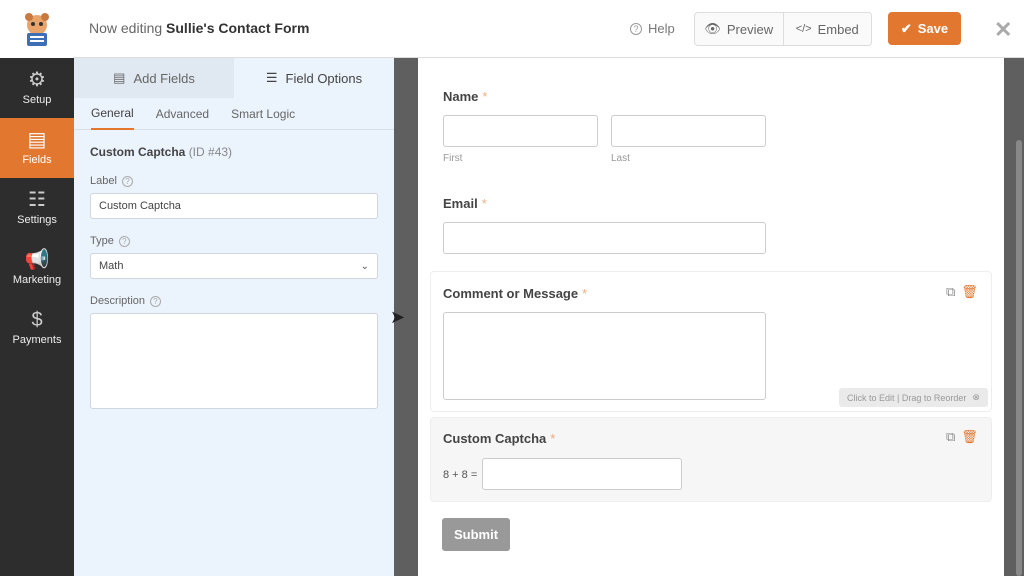  I want to click on first-sublabel: First, so click(453, 158).